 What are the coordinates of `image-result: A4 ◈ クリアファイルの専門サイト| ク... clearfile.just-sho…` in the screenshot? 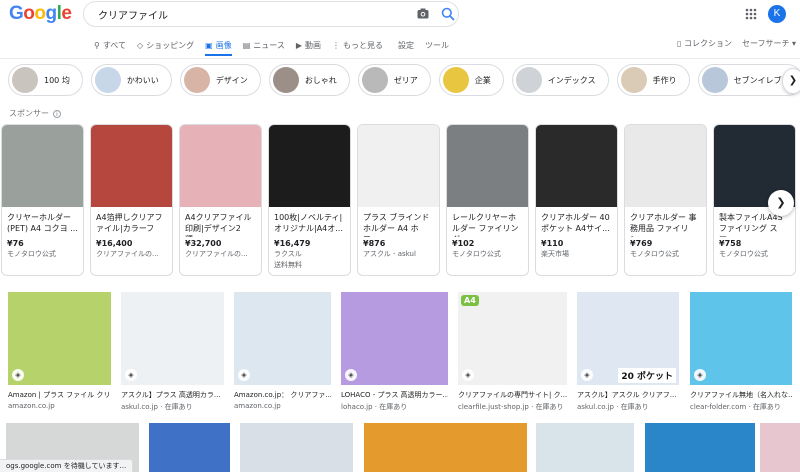 It's located at (512, 352).